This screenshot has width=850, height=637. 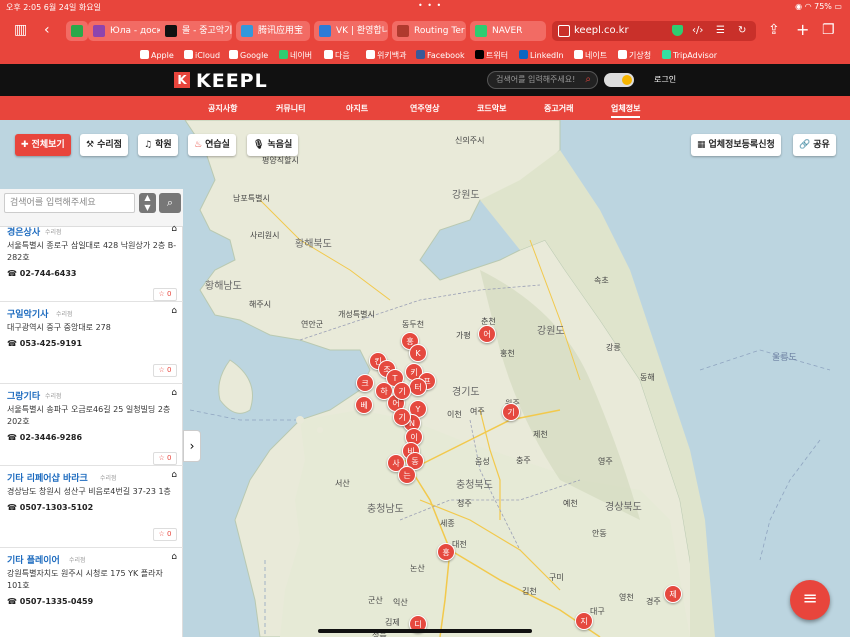 I want to click on map-label: 구미, so click(x=556, y=577).